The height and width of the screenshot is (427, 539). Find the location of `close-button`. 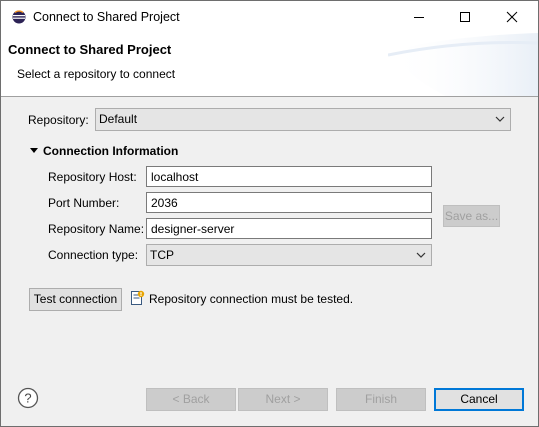

close-button is located at coordinates (512, 17).